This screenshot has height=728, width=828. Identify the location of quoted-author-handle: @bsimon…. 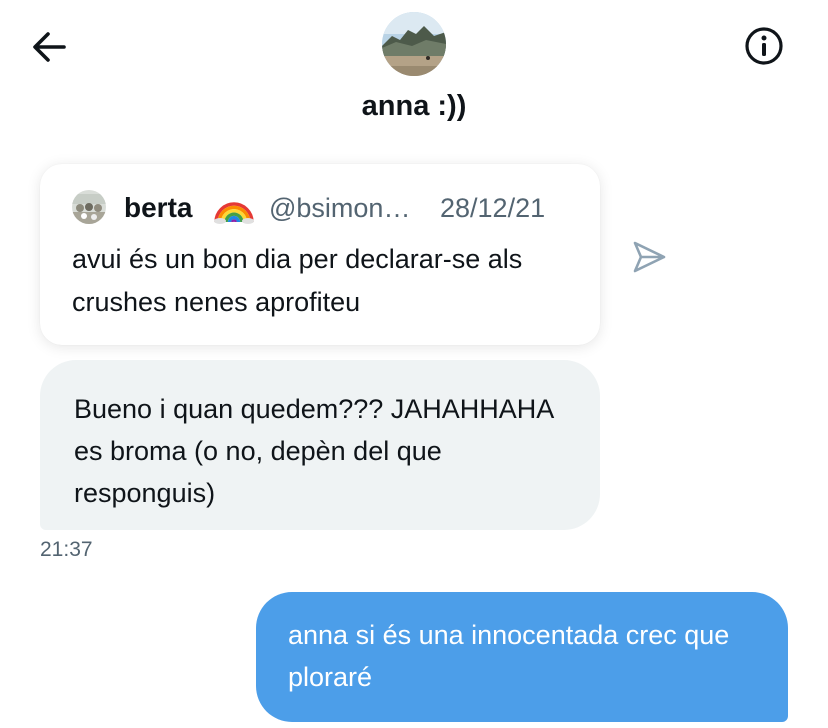
(340, 208).